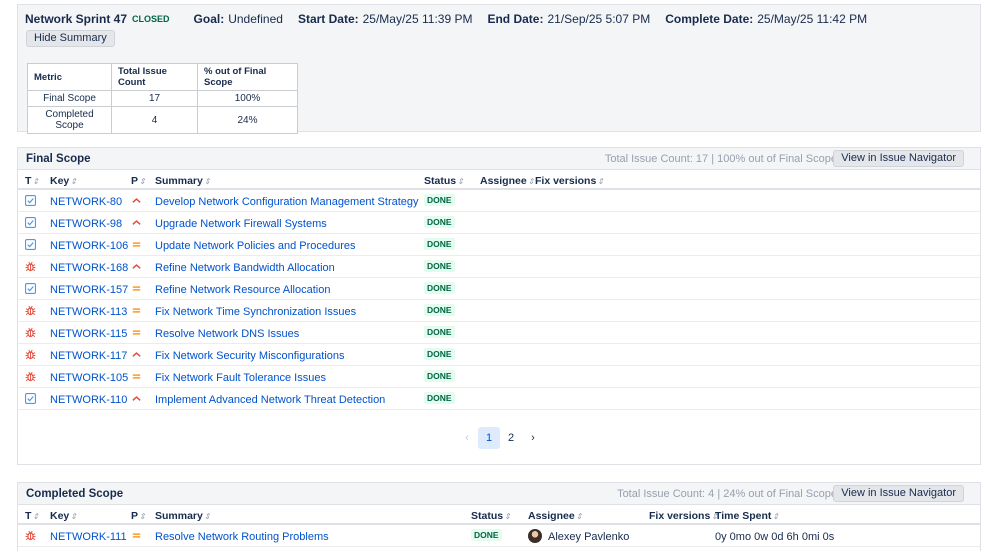  I want to click on issue-key-link: NETWORK-105, so click(89, 378).